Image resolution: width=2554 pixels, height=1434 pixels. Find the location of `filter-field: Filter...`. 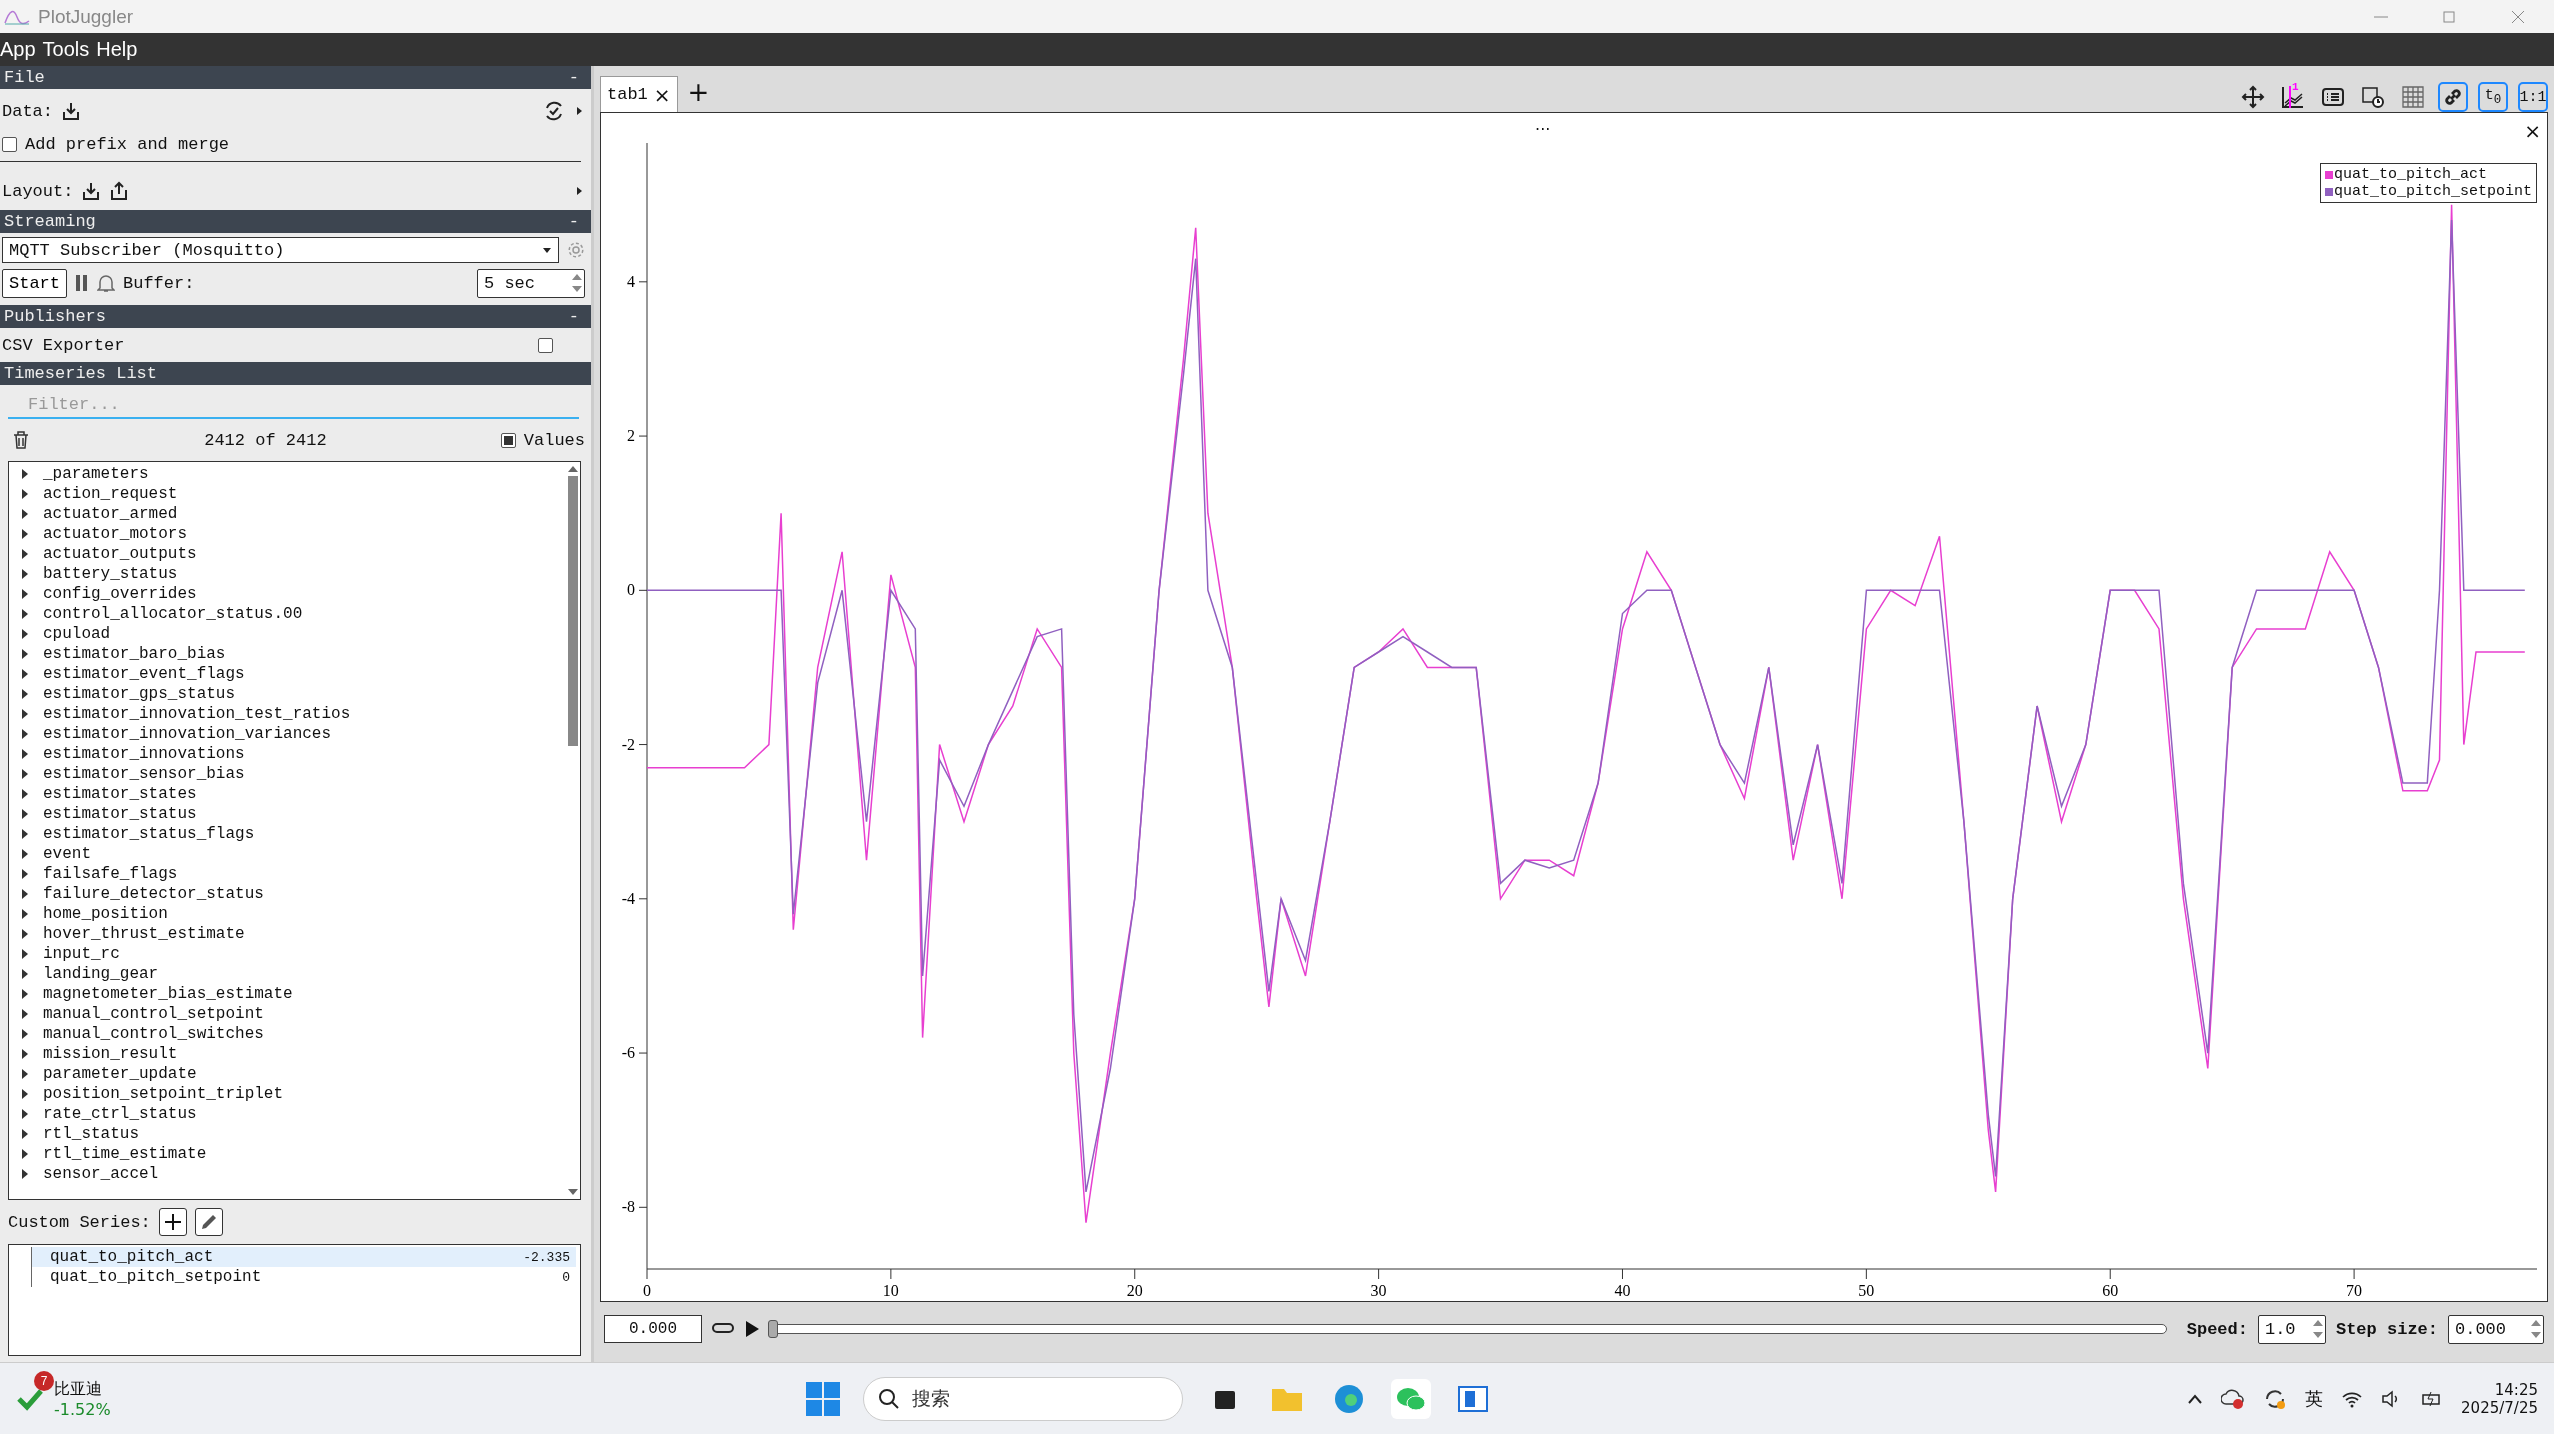

filter-field: Filter... is located at coordinates (293, 405).